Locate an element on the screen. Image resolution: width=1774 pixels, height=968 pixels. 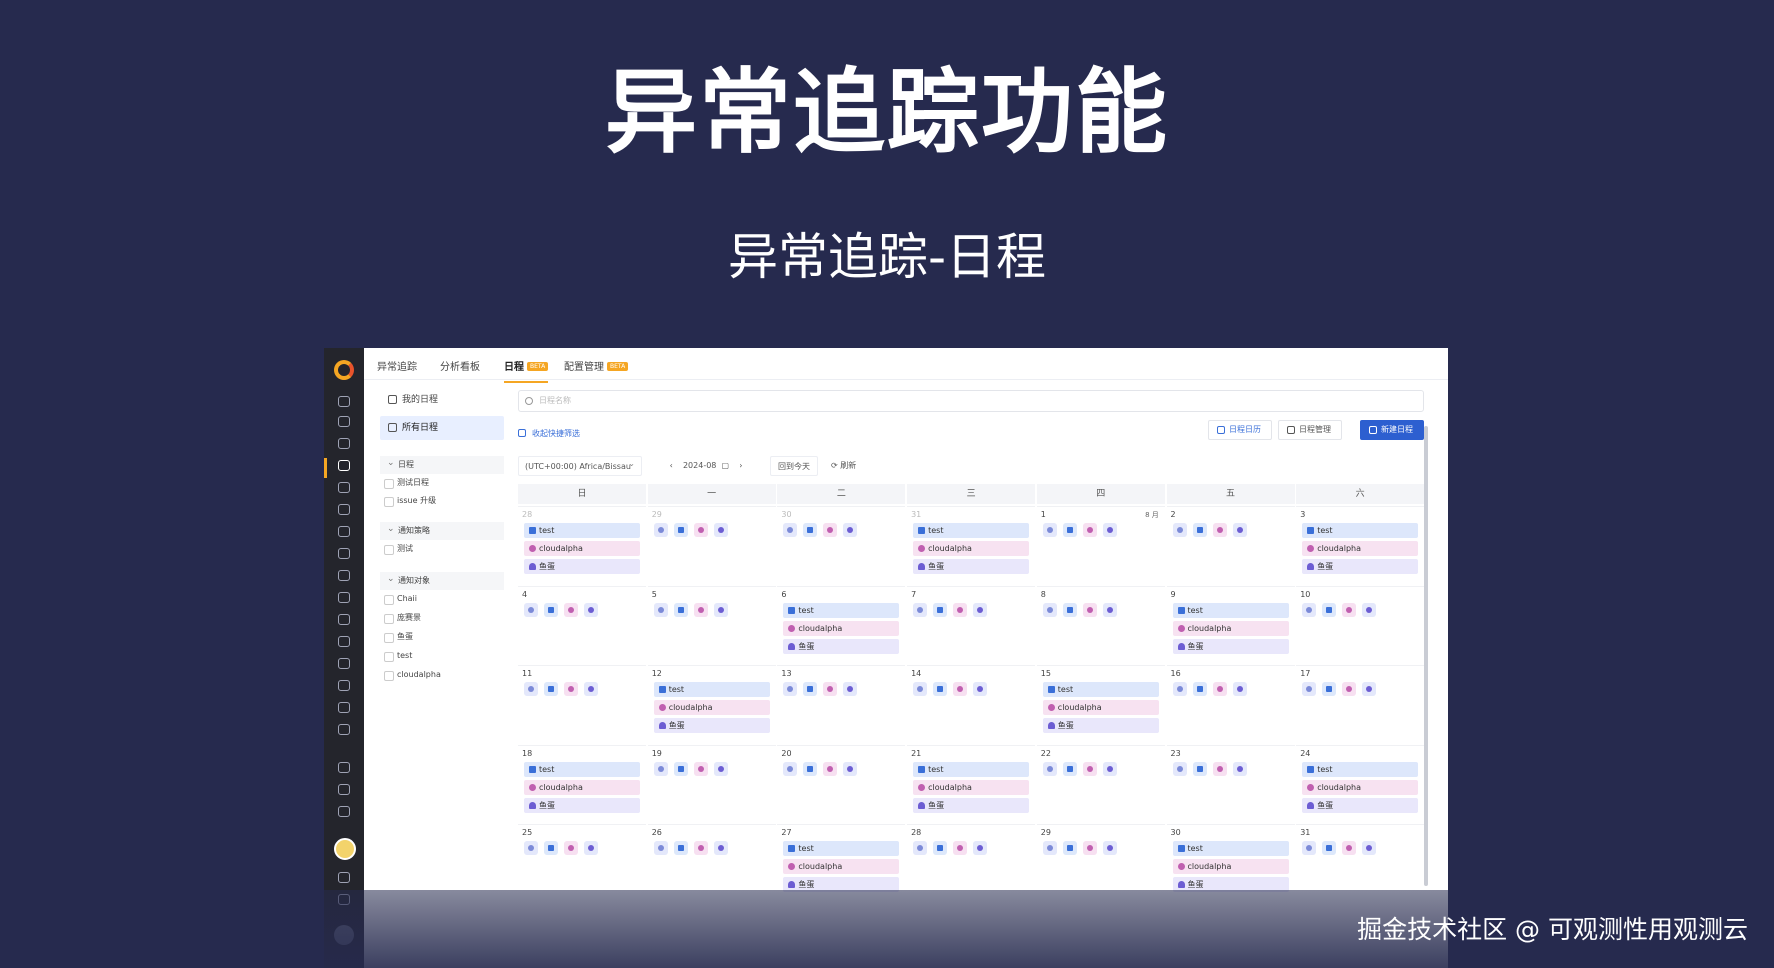
dashboard-icon is located at coordinates (344, 443).